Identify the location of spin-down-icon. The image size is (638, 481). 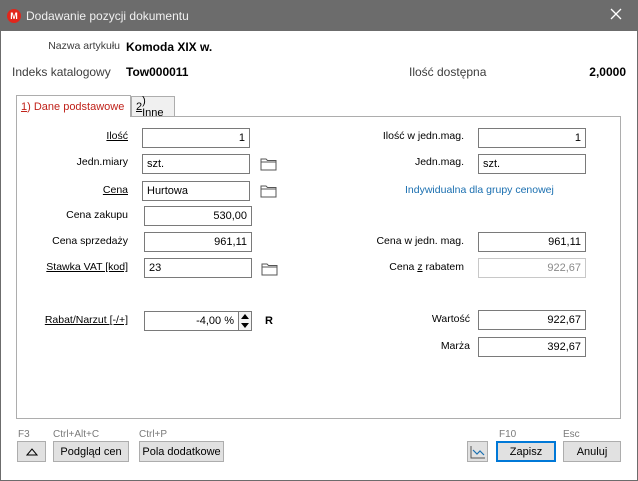
(245, 325).